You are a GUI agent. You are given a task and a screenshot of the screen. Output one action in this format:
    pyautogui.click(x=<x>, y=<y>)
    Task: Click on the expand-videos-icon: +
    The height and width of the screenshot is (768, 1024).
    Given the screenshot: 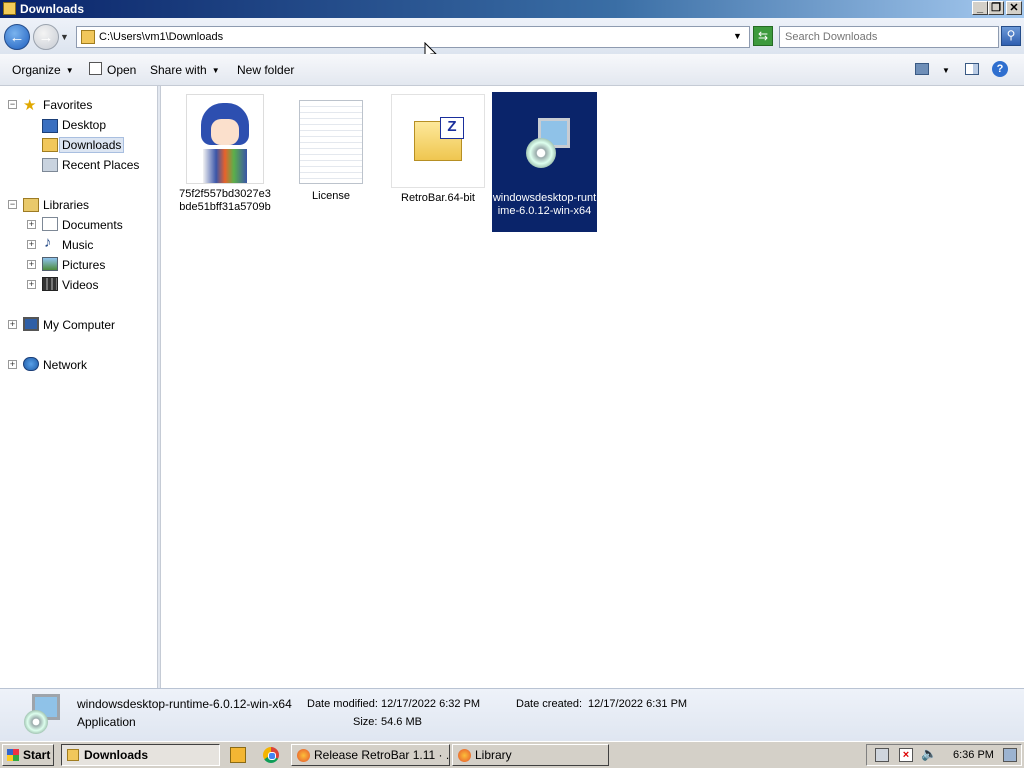 What is the action you would take?
    pyautogui.click(x=31, y=284)
    